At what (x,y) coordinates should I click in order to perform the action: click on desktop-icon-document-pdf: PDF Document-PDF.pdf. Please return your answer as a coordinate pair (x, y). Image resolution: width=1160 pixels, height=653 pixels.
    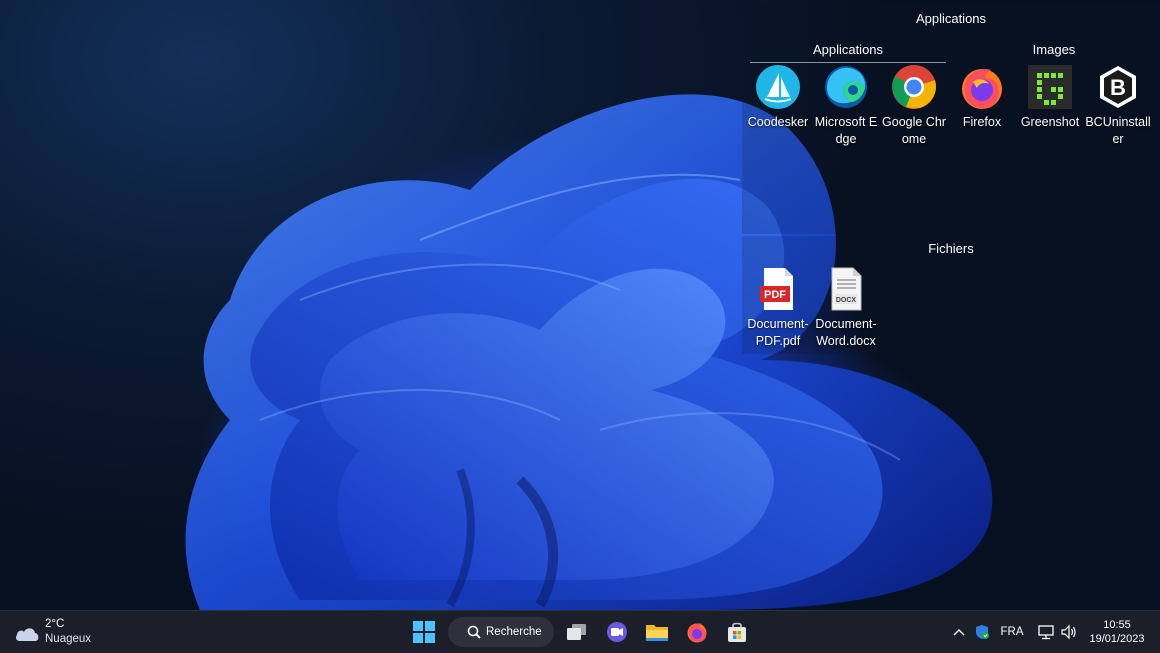
    Looking at the image, I should click on (778, 308).